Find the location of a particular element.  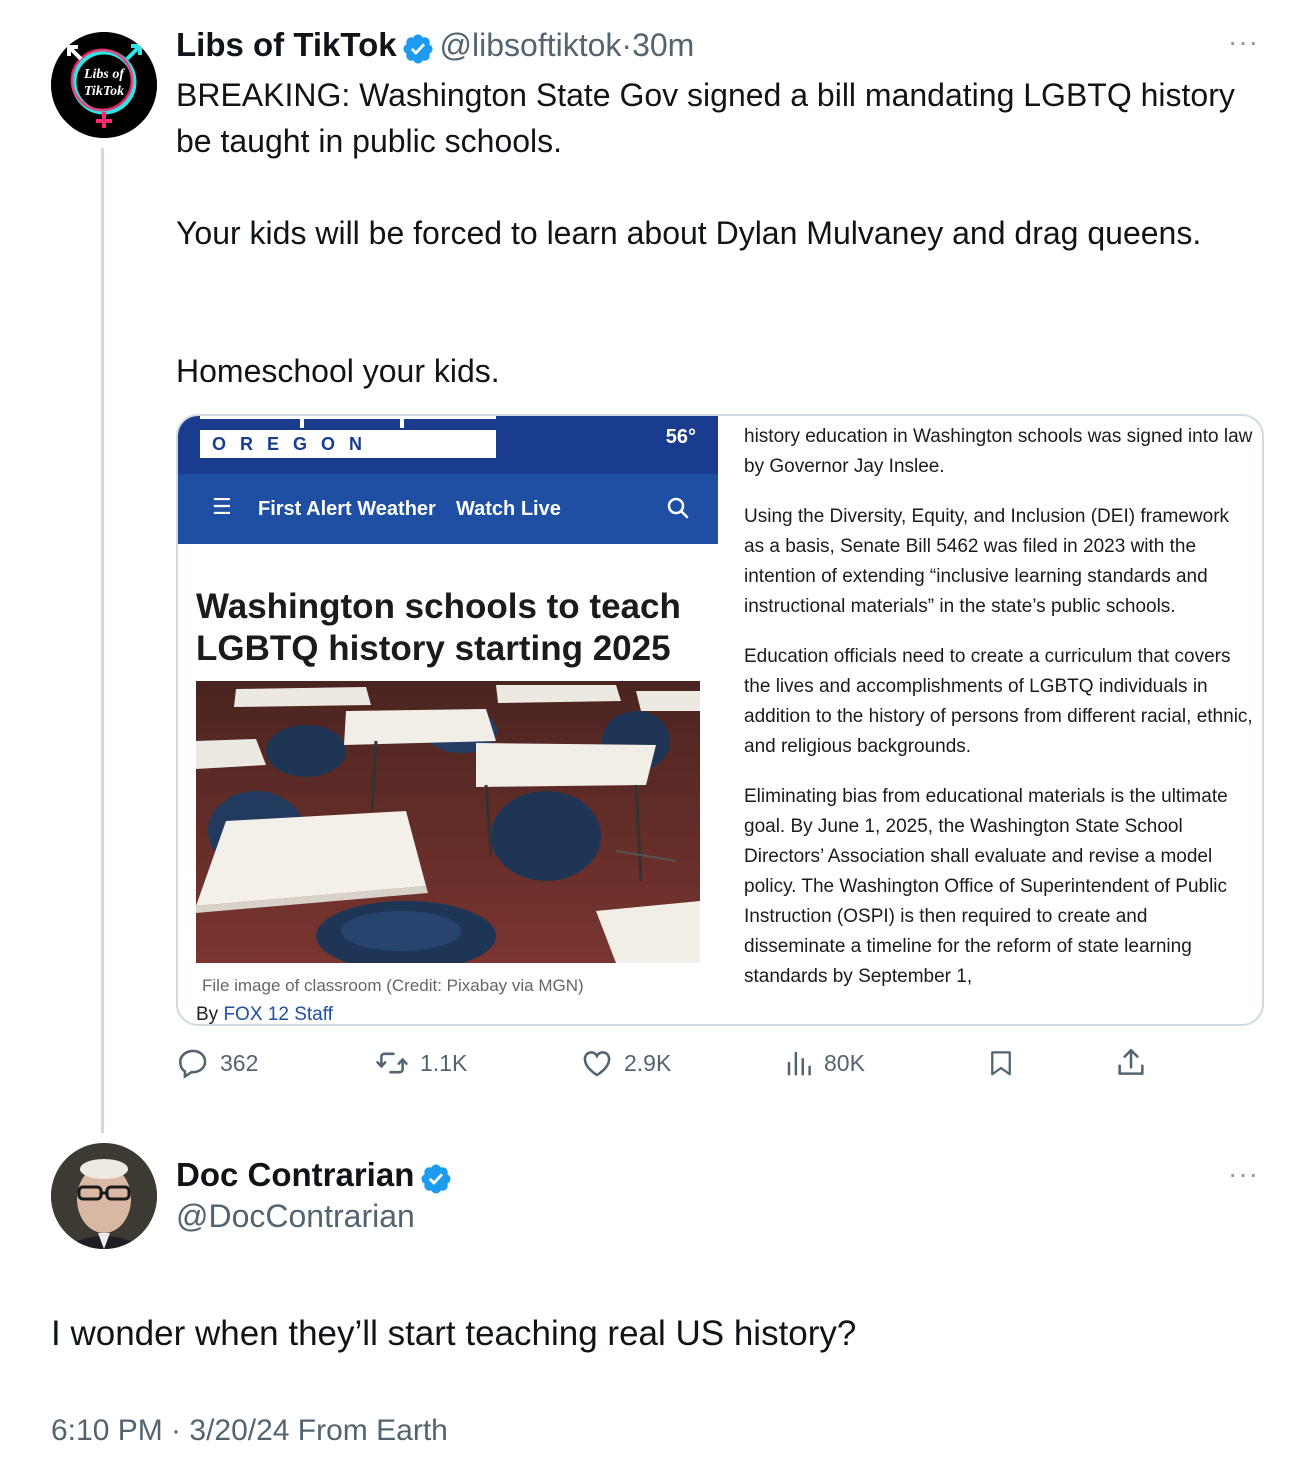

weather-temperature: 56° is located at coordinates (681, 437).